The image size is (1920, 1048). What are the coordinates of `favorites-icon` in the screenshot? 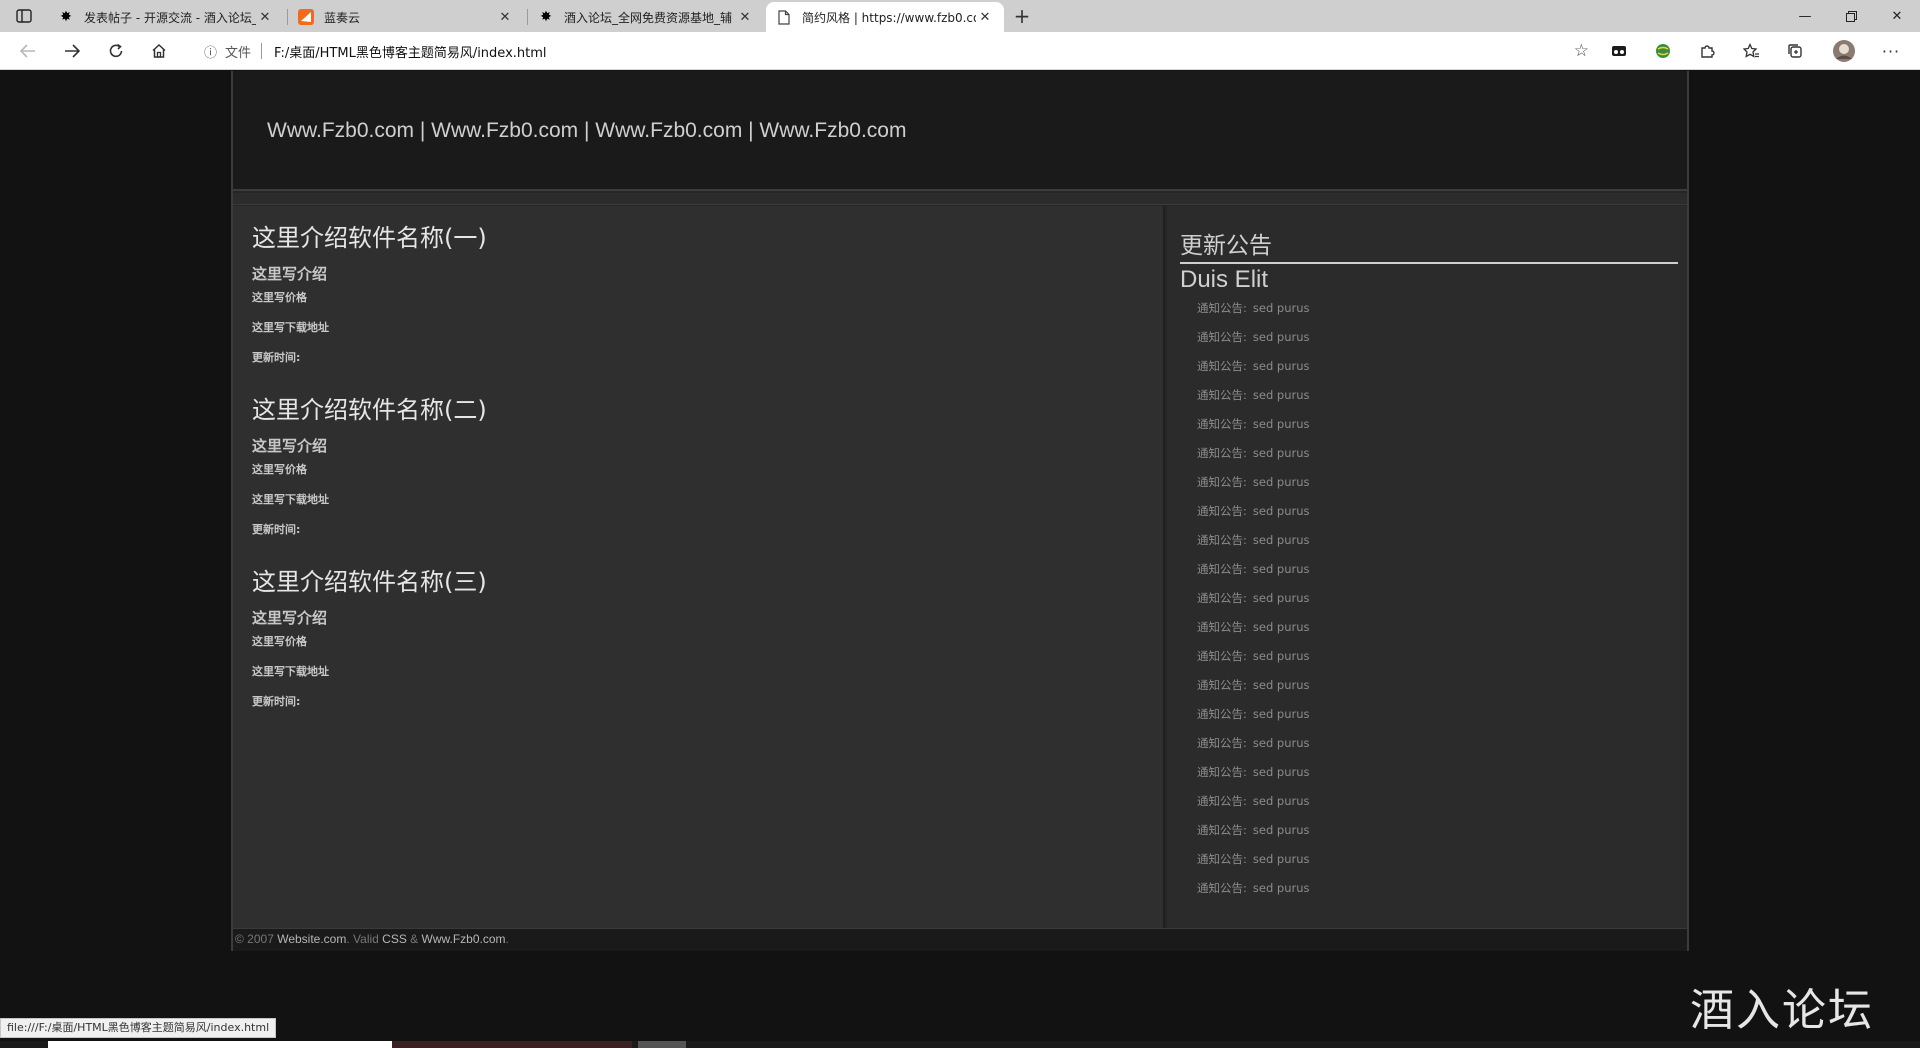 It's located at (1750, 50).